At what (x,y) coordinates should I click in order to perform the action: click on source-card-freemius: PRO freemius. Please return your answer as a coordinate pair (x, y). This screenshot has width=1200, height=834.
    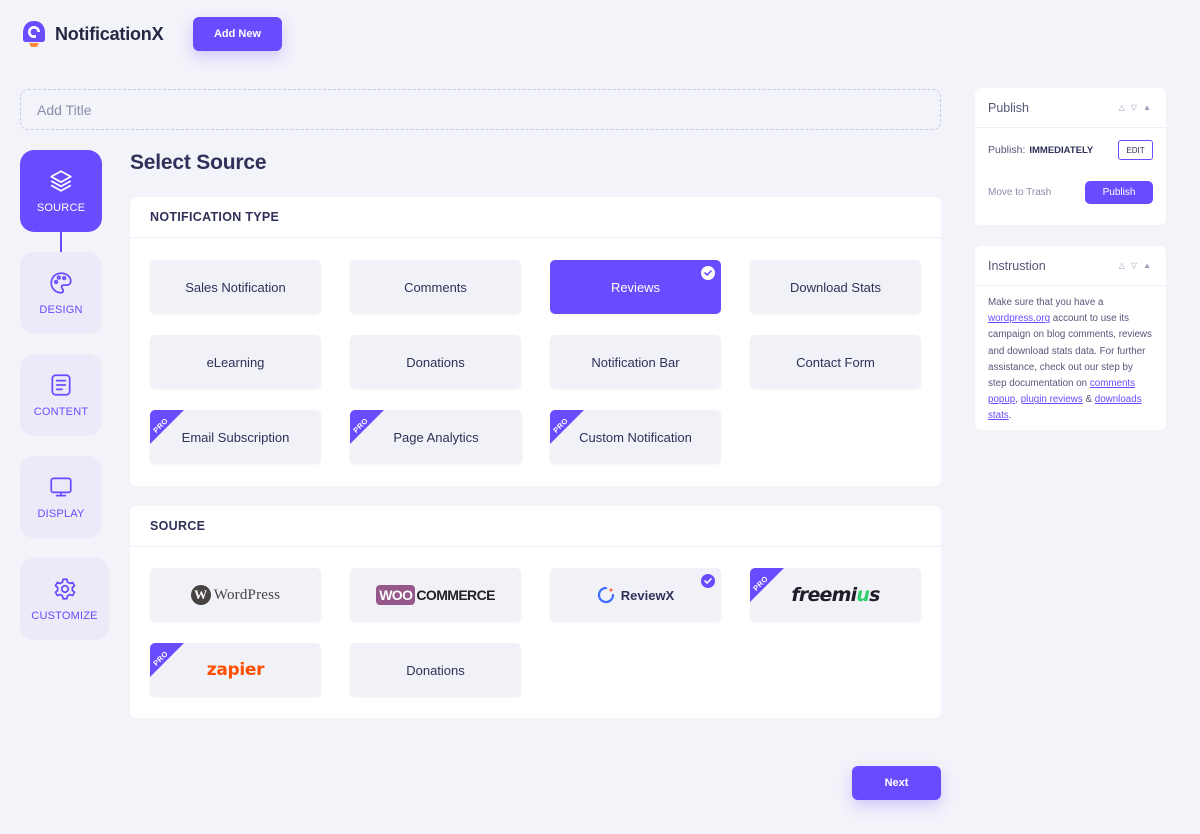
    Looking at the image, I should click on (835, 595).